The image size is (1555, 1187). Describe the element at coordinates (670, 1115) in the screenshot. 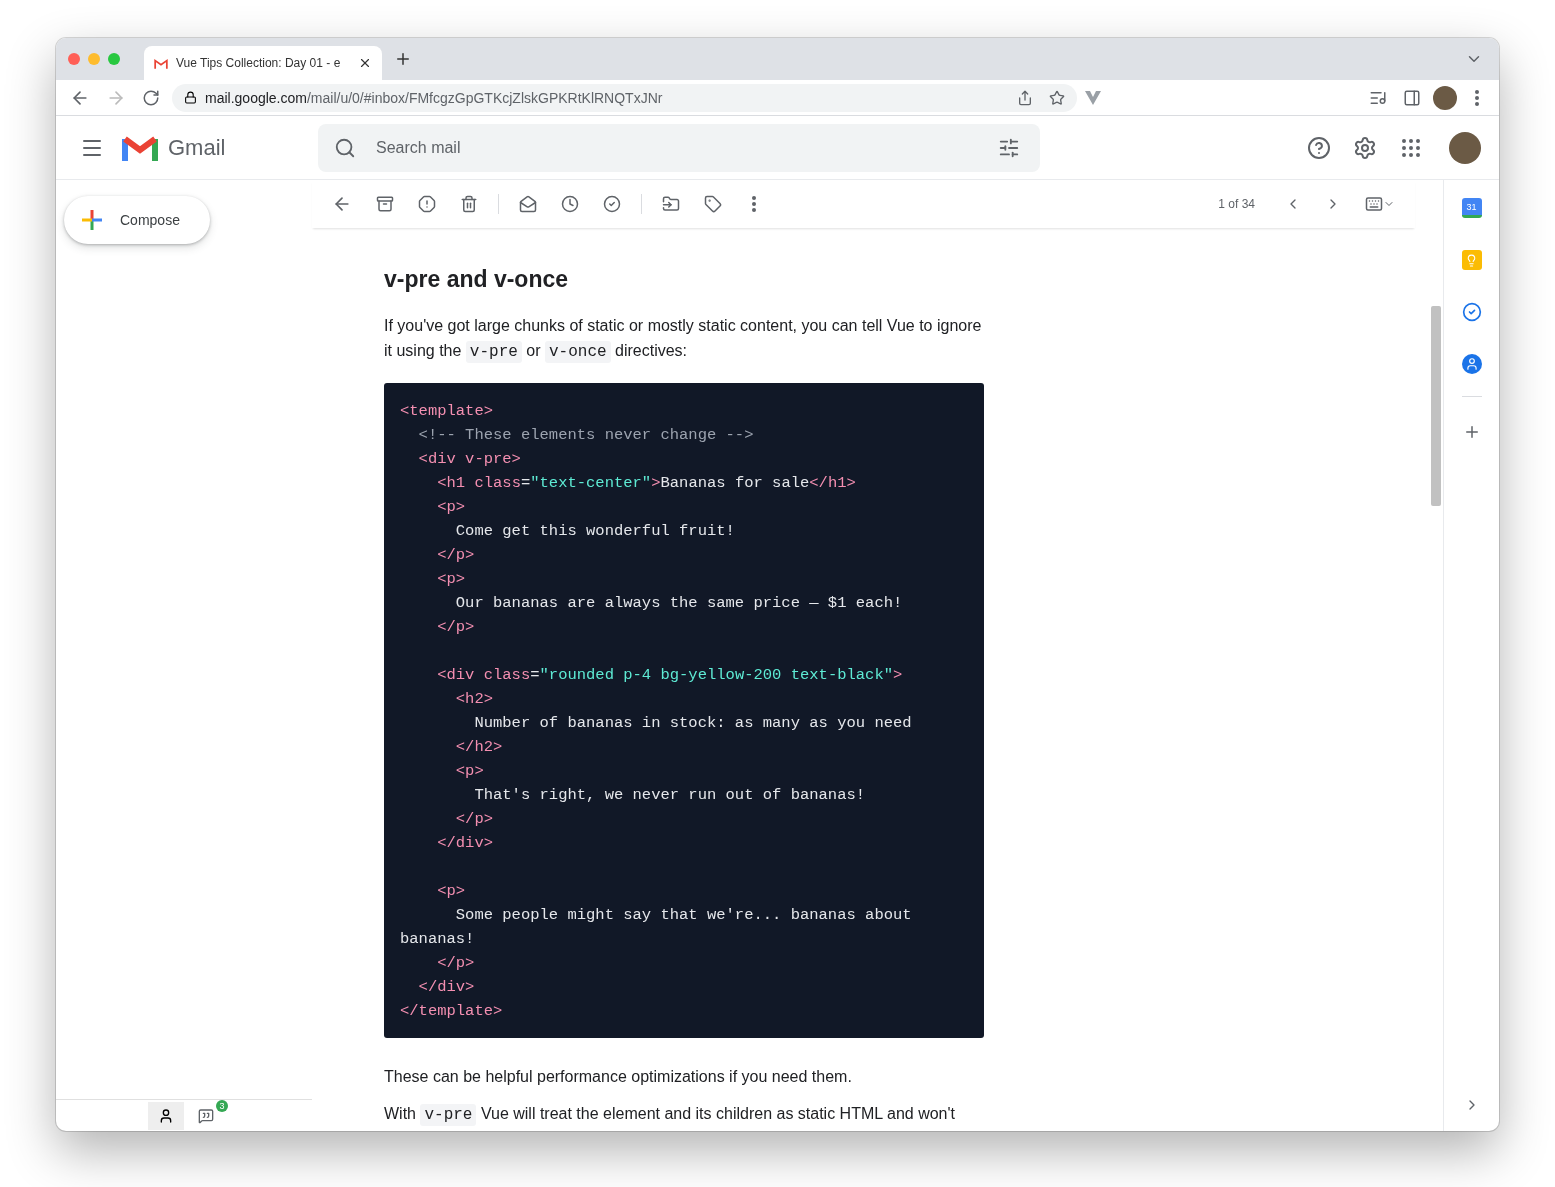

I see `paragraph: With v-pre Vue will treat the element and its children as static HTML and won't` at that location.